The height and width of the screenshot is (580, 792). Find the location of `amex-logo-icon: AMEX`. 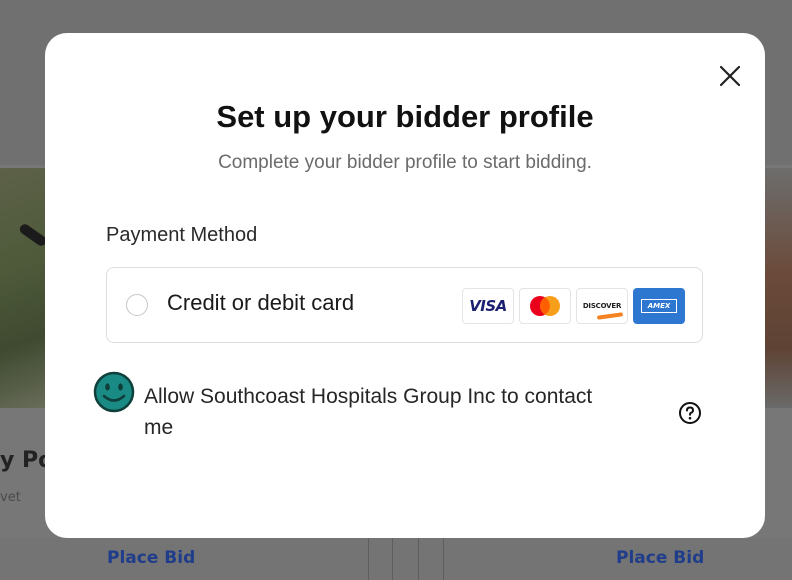

amex-logo-icon: AMEX is located at coordinates (659, 306).